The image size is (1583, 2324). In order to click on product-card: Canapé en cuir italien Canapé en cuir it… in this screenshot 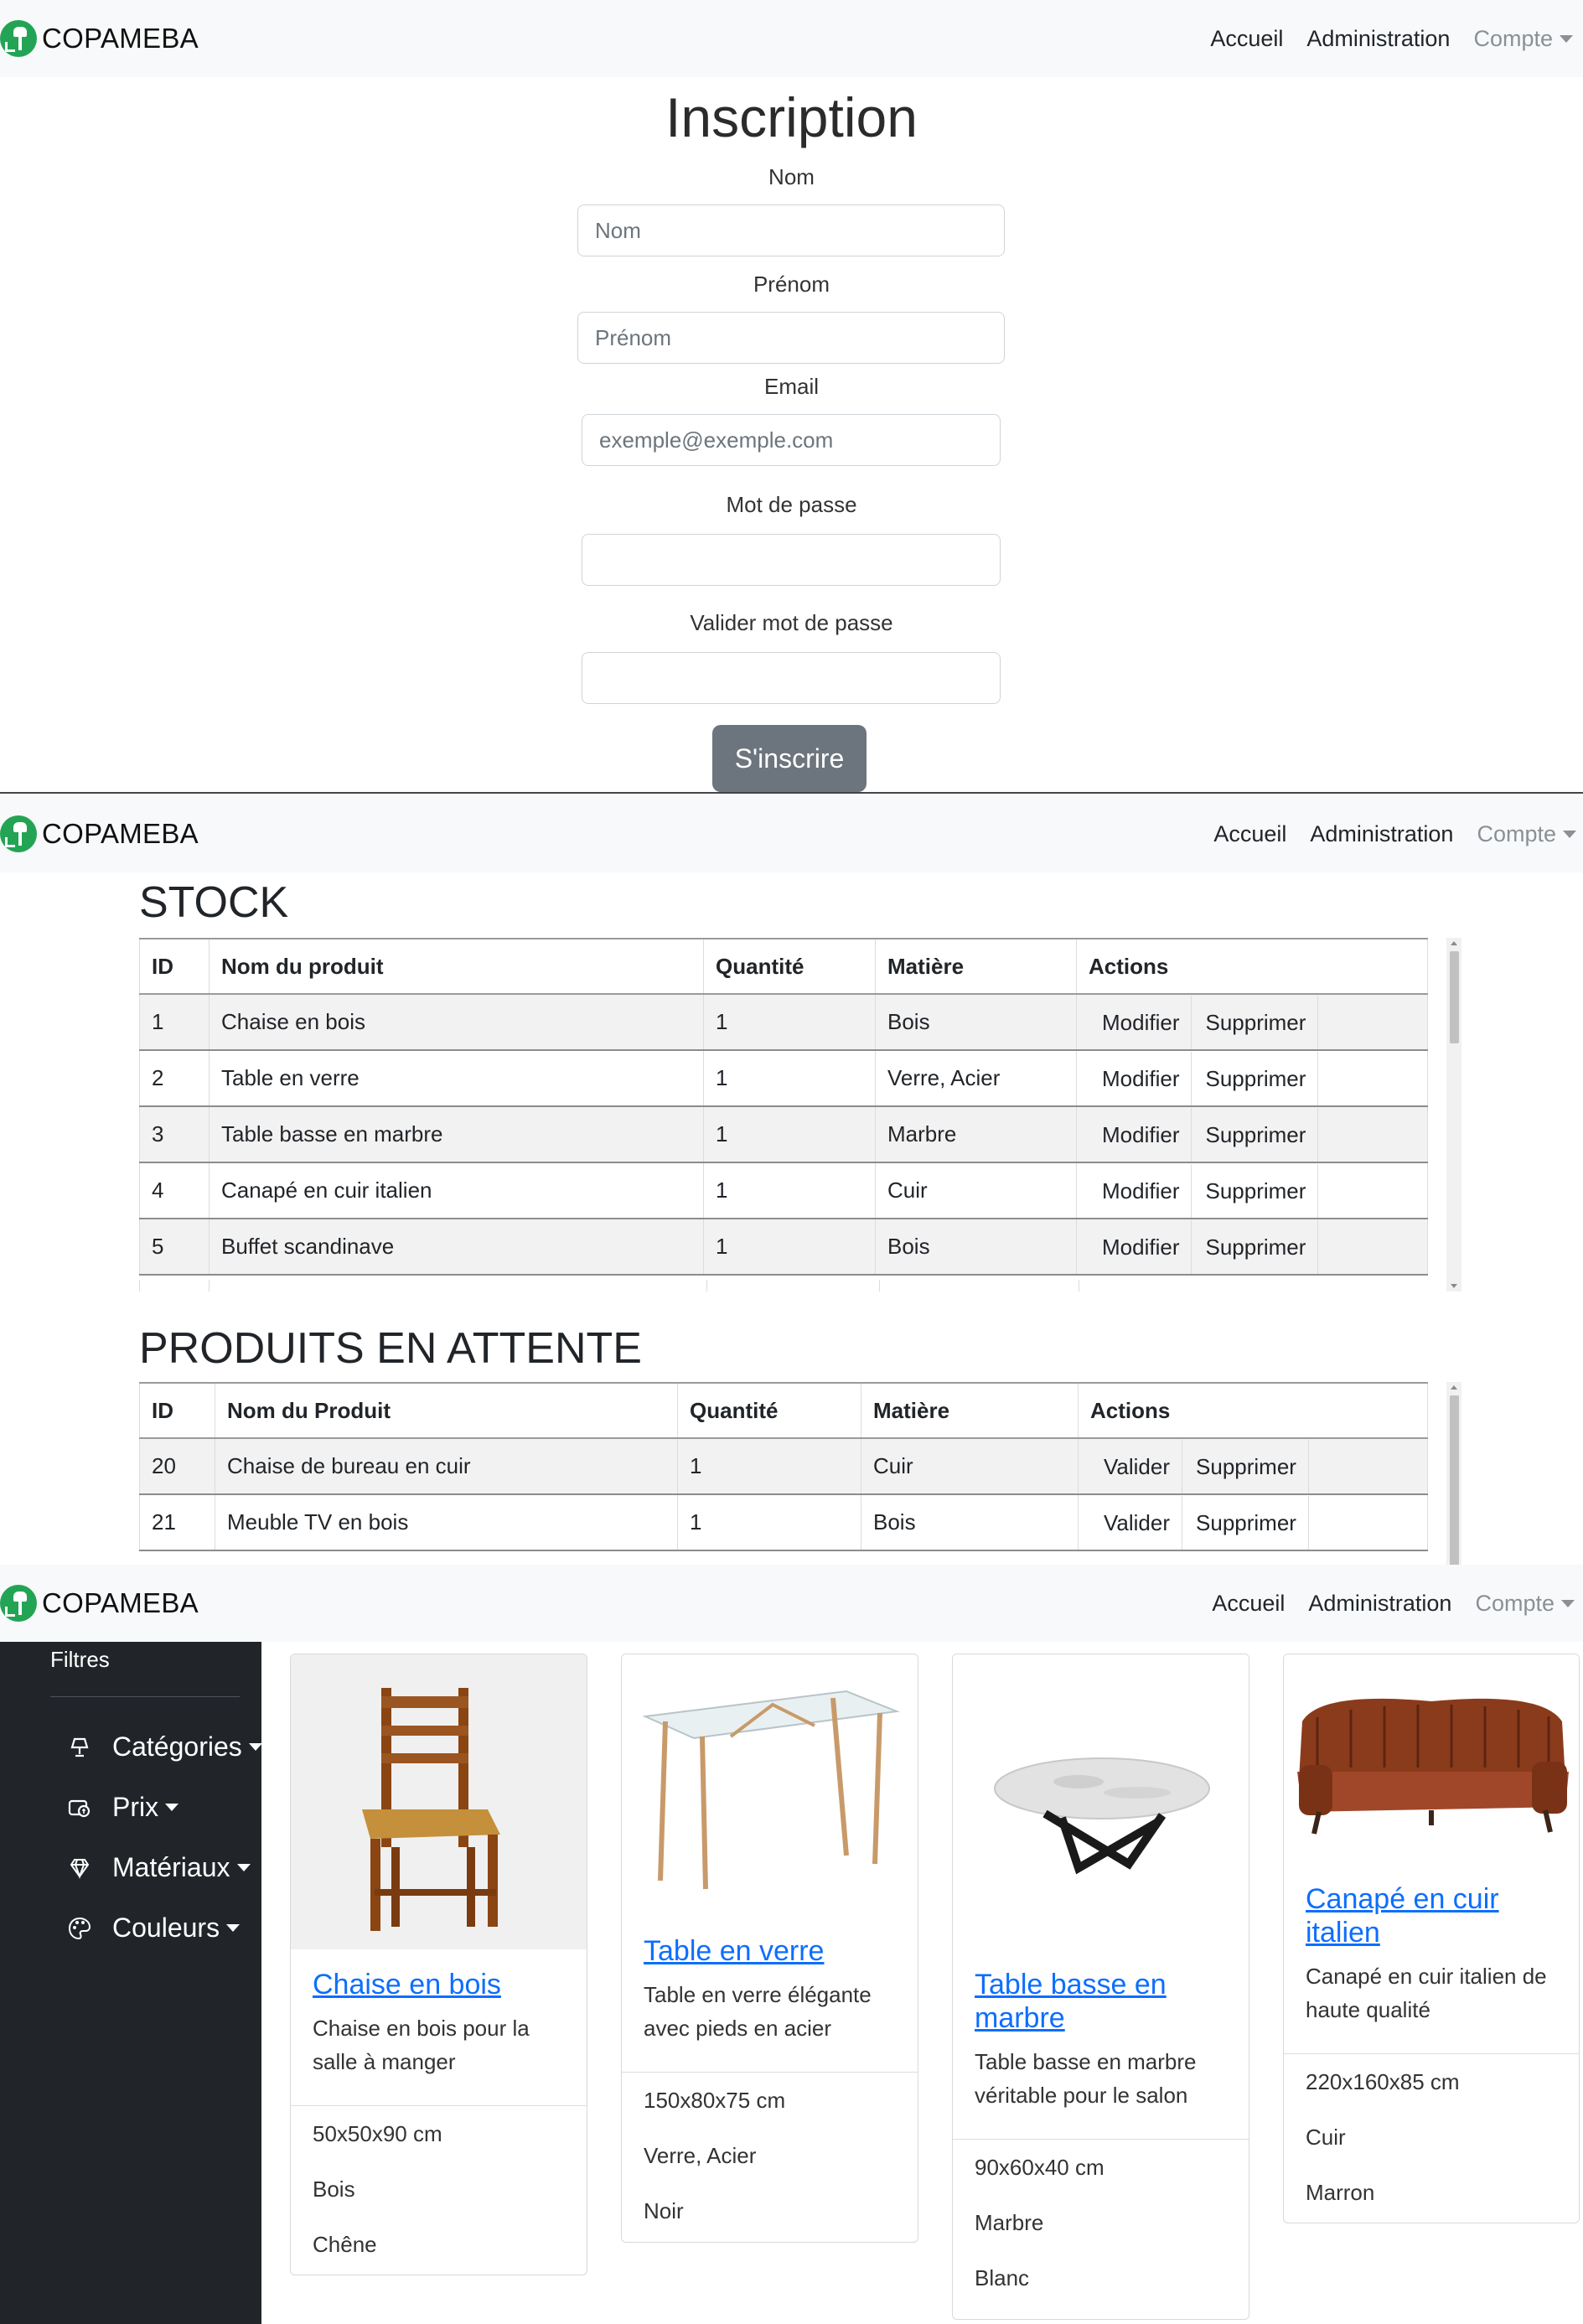, I will do `click(1431, 1939)`.